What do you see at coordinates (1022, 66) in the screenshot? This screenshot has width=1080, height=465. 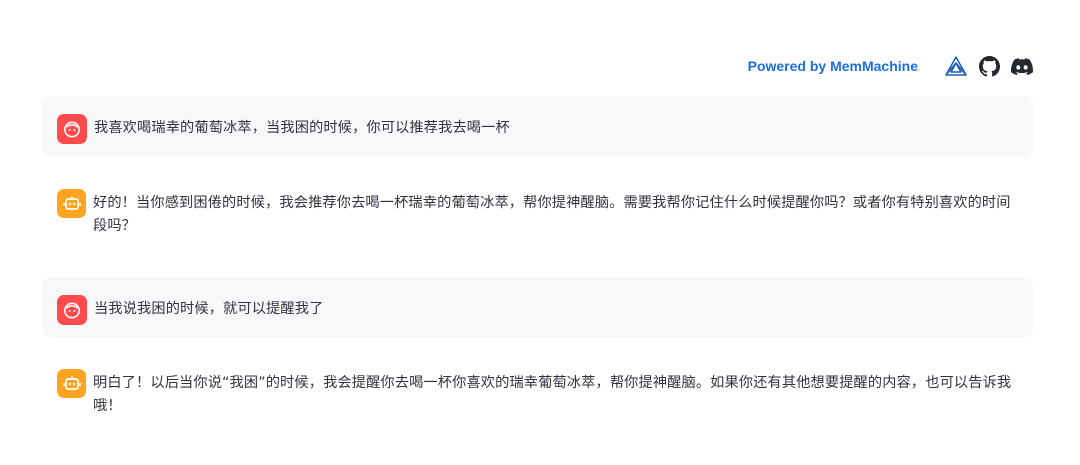 I see `discord-icon` at bounding box center [1022, 66].